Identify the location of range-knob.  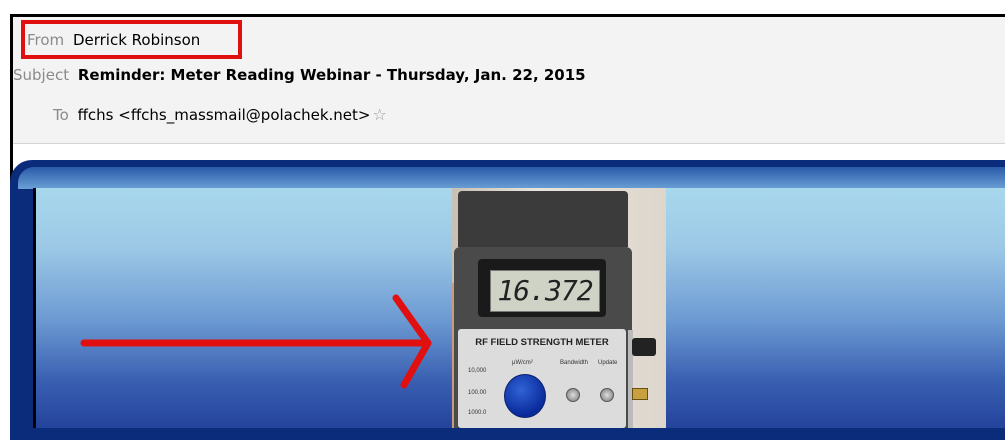
(525, 396).